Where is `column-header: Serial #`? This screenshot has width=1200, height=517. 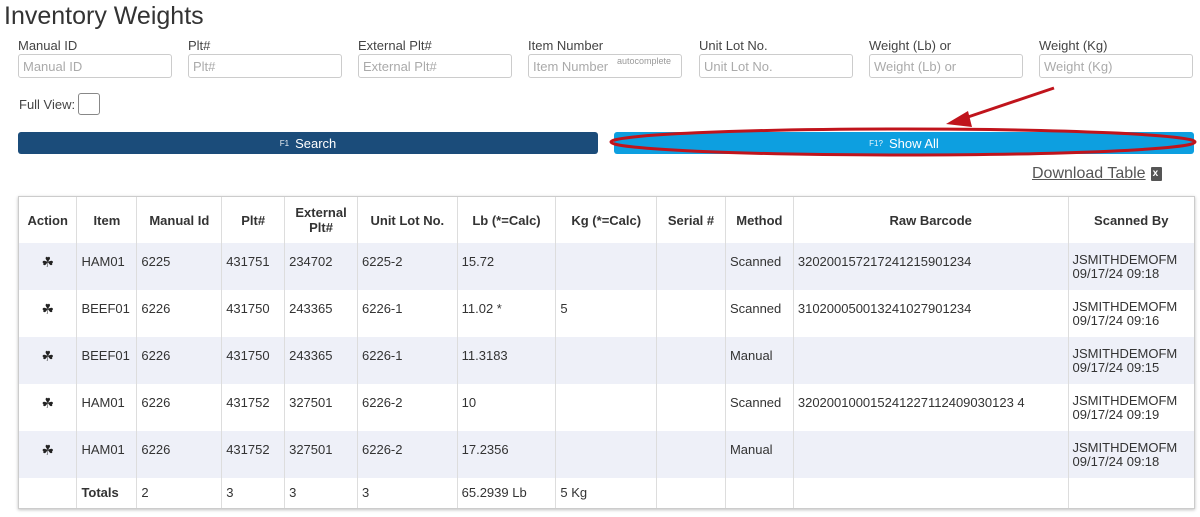 column-header: Serial # is located at coordinates (691, 220).